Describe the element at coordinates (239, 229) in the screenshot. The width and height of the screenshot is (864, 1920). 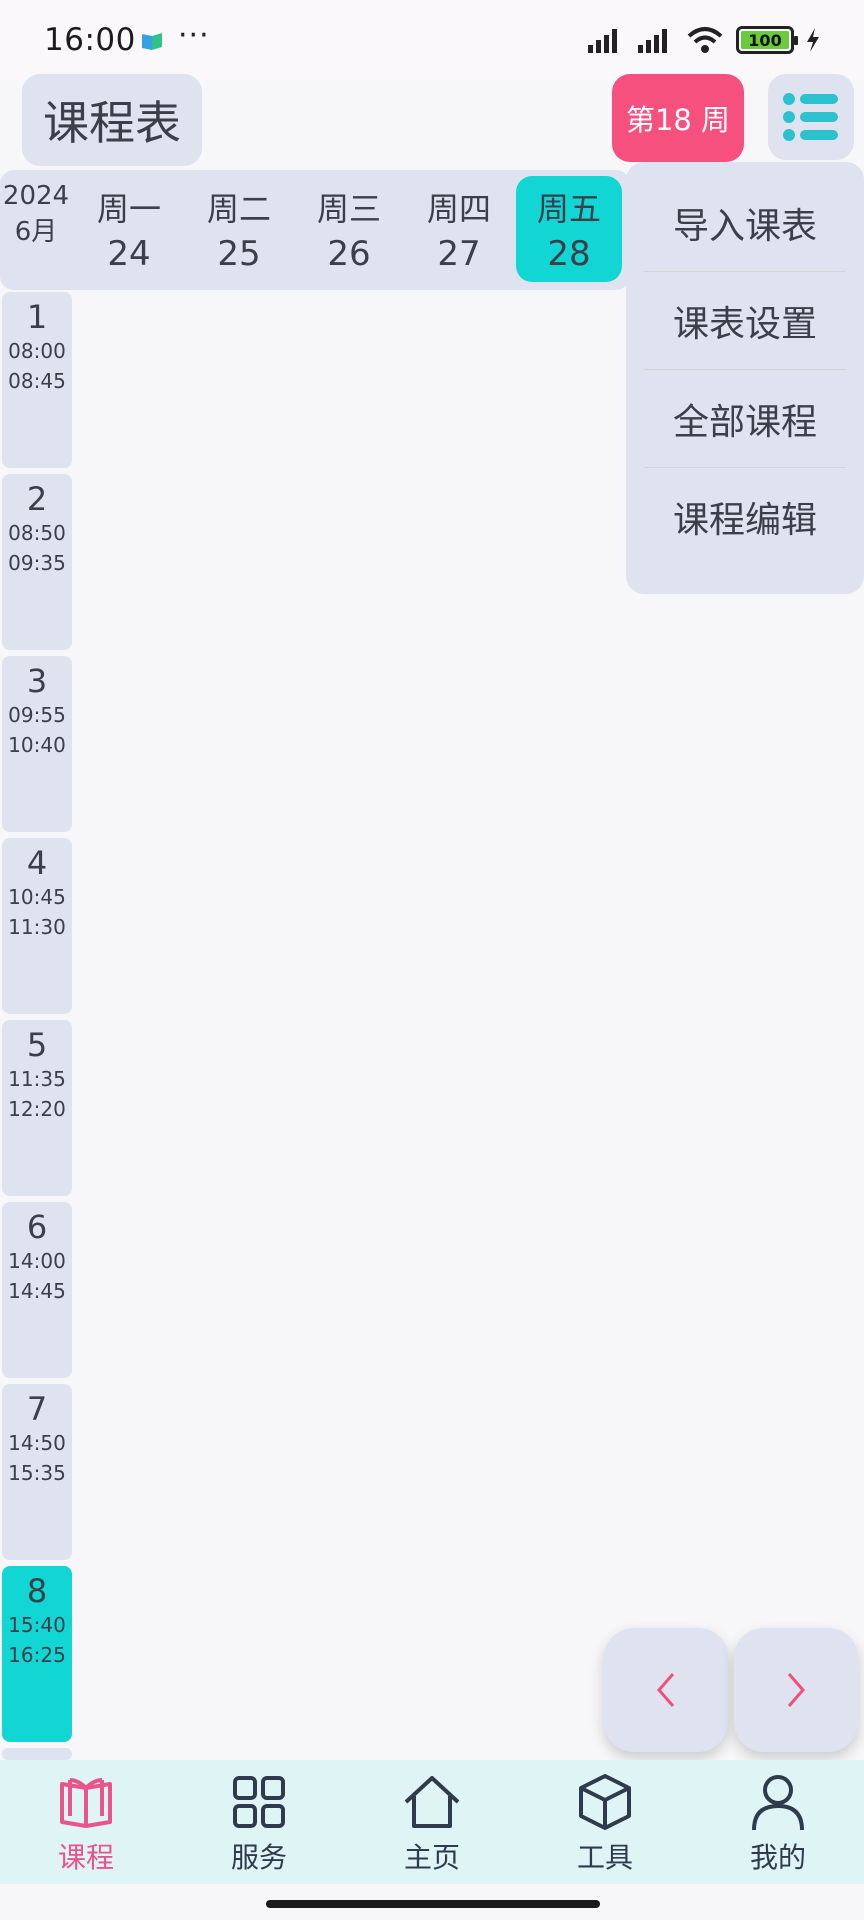
I see `day-column-tue: 周二 25` at that location.